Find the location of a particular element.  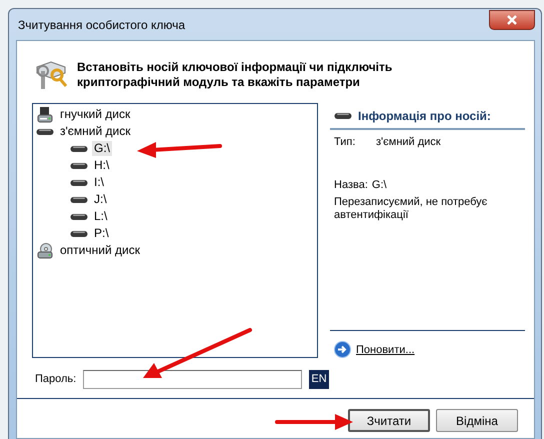

floppy-drive-icon is located at coordinates (45, 114).